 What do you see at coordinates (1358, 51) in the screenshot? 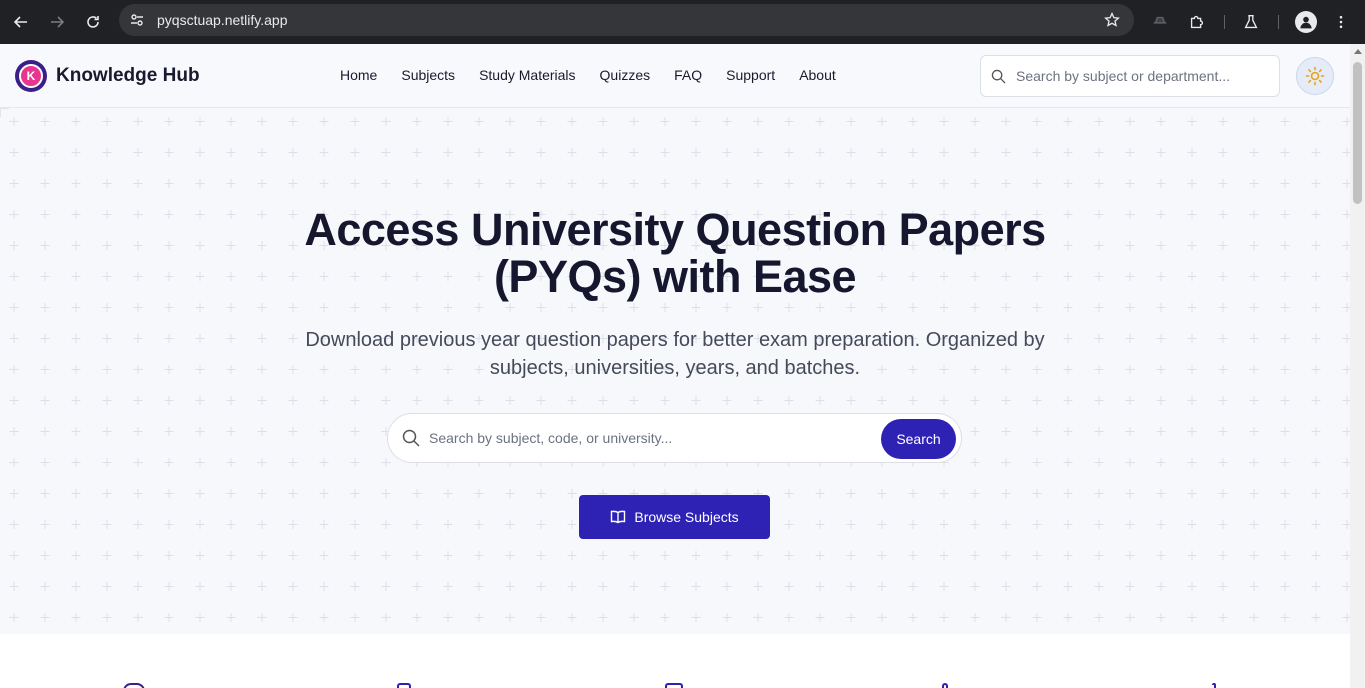
I see `scroll-up-arrow-icon` at bounding box center [1358, 51].